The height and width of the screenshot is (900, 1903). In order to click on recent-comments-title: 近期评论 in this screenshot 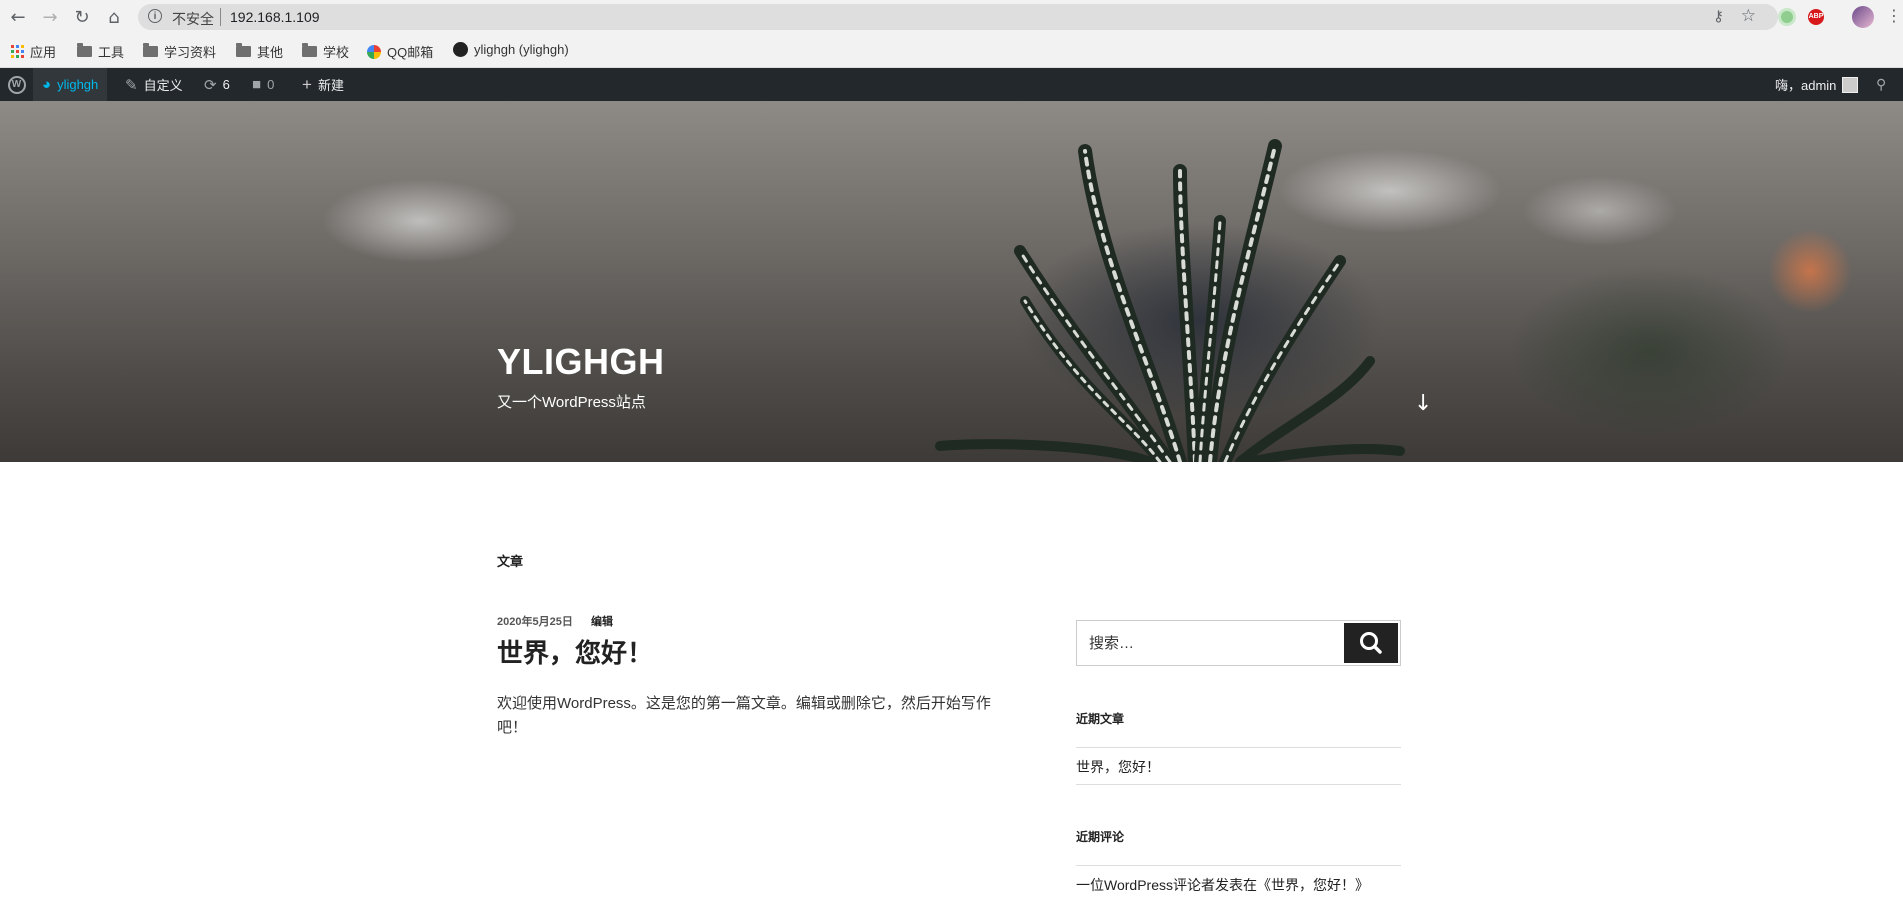, I will do `click(1100, 837)`.